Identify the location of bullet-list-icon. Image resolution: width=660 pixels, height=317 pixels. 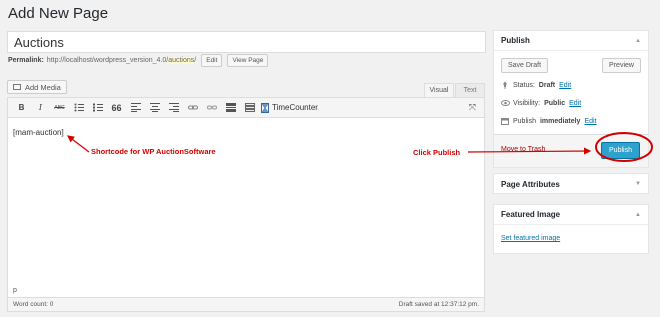
(78, 108).